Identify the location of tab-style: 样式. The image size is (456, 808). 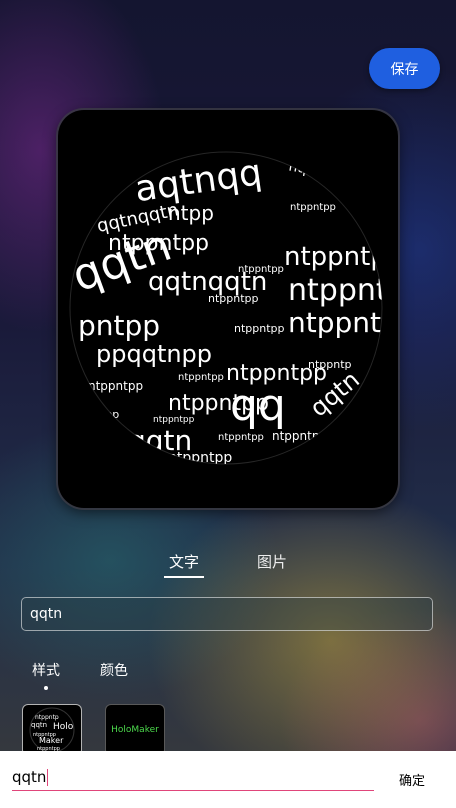
(46, 670).